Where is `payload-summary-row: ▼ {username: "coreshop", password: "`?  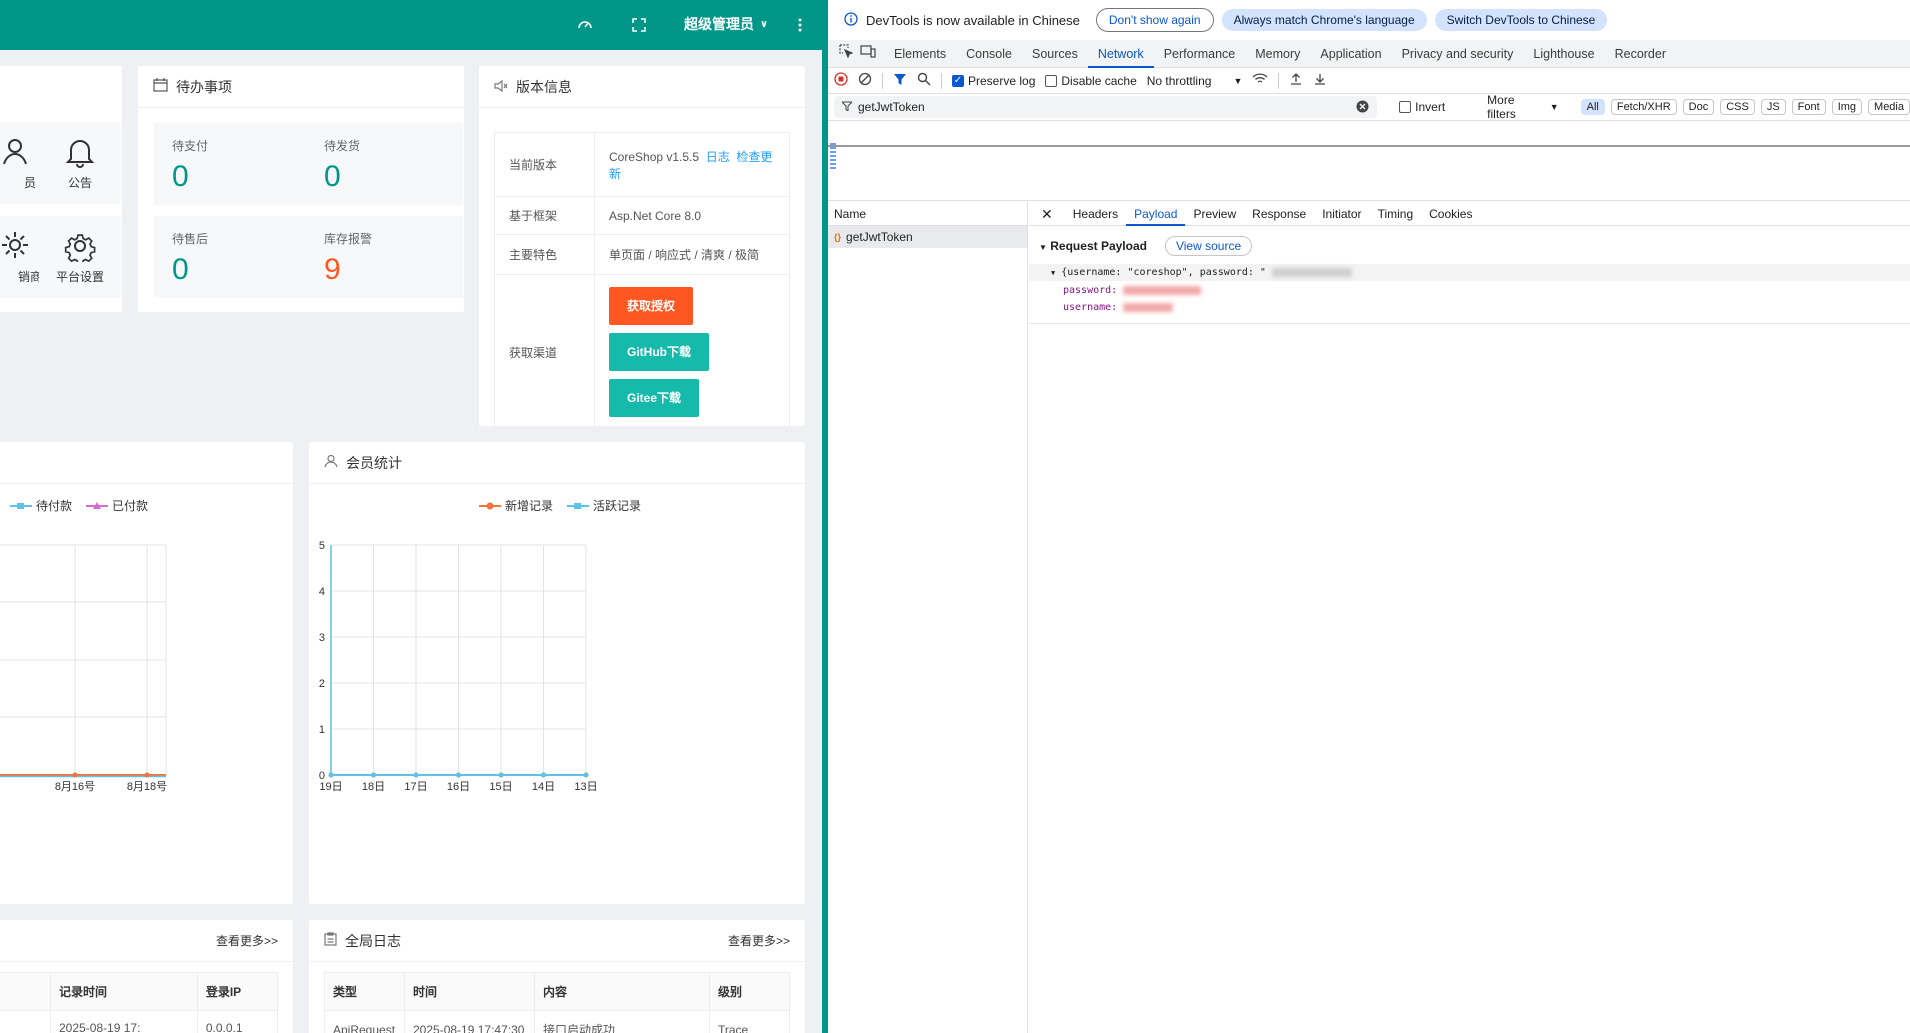
payload-summary-row: ▼ {username: "coreshop", password: " is located at coordinates (1201, 272).